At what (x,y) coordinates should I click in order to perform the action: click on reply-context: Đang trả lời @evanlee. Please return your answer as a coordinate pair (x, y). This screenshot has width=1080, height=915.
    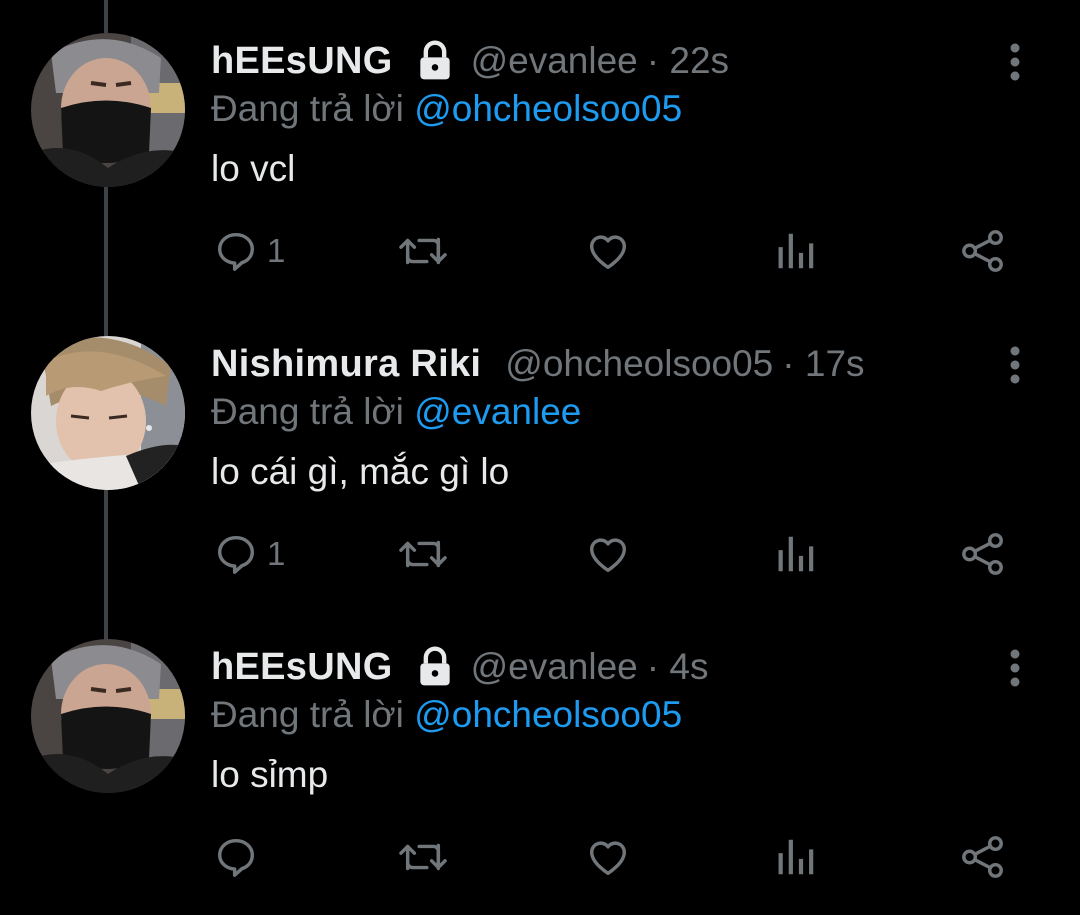
    Looking at the image, I should click on (615, 417).